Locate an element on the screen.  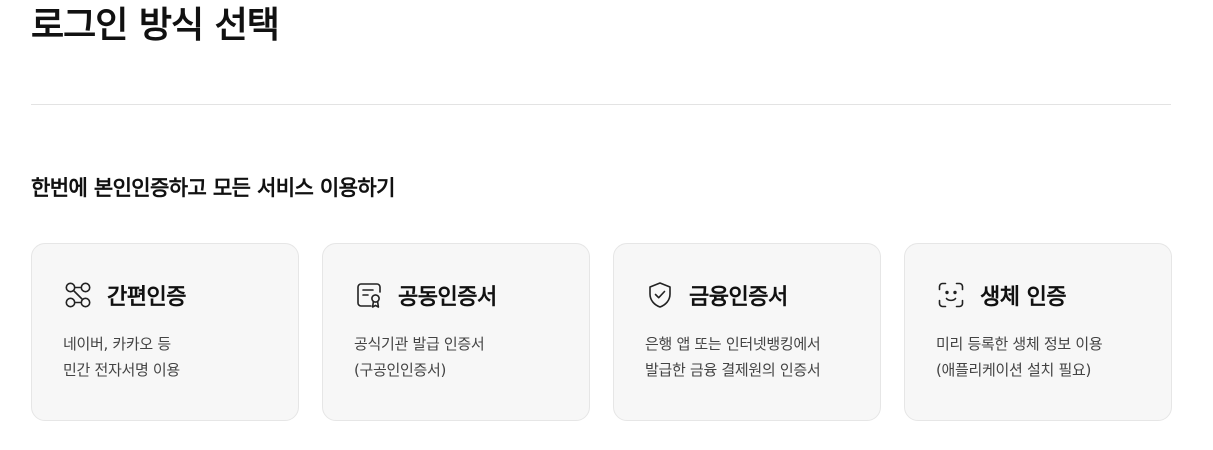
card-header: 생체 인증 is located at coordinates (1053, 295).